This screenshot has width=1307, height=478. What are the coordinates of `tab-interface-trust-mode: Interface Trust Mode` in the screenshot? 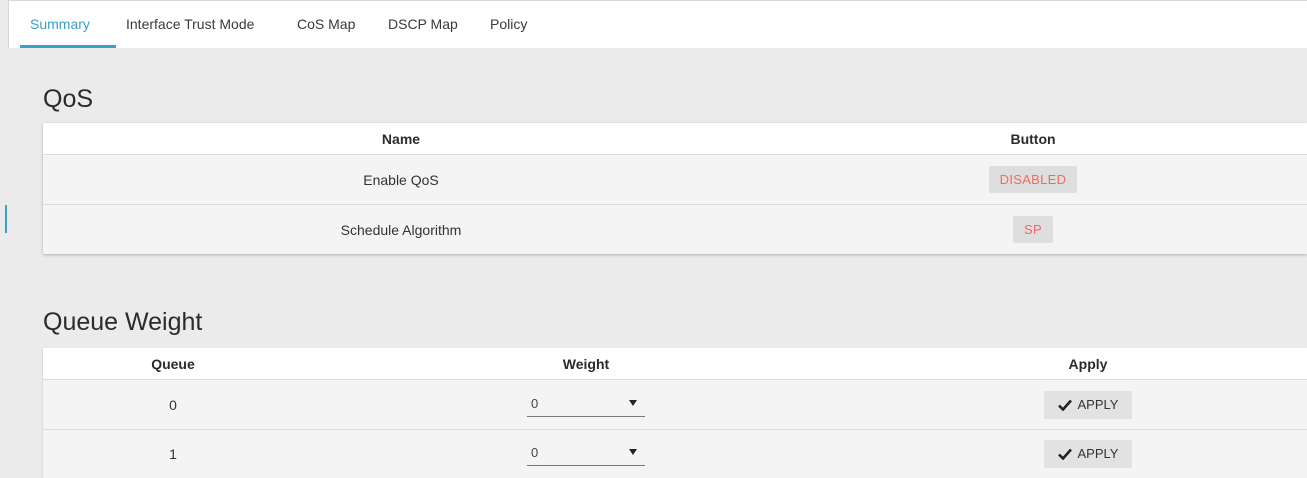 It's located at (190, 24).